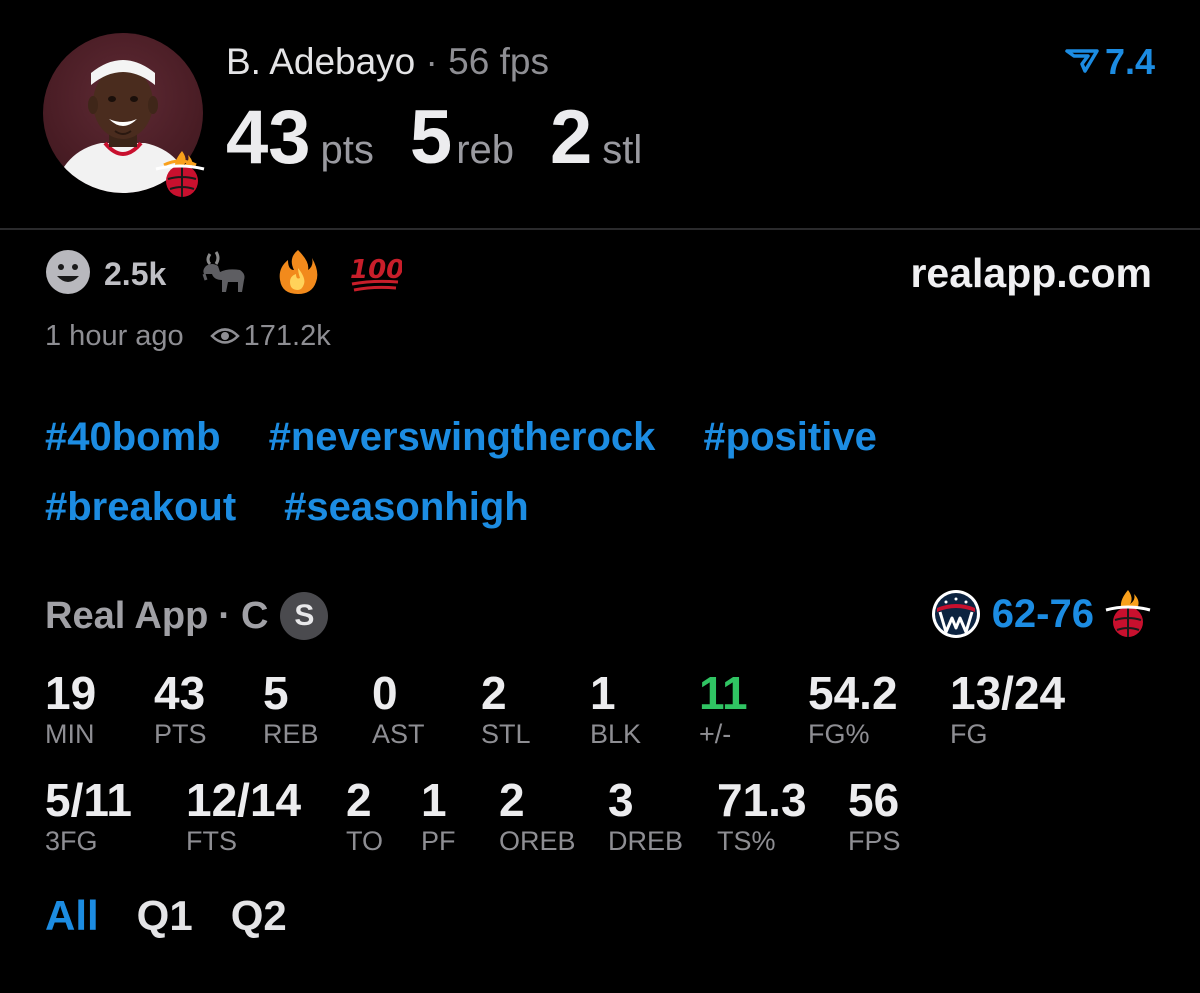 The height and width of the screenshot is (993, 1200). What do you see at coordinates (715, 734) in the screenshot?
I see `stat-label: +/-` at bounding box center [715, 734].